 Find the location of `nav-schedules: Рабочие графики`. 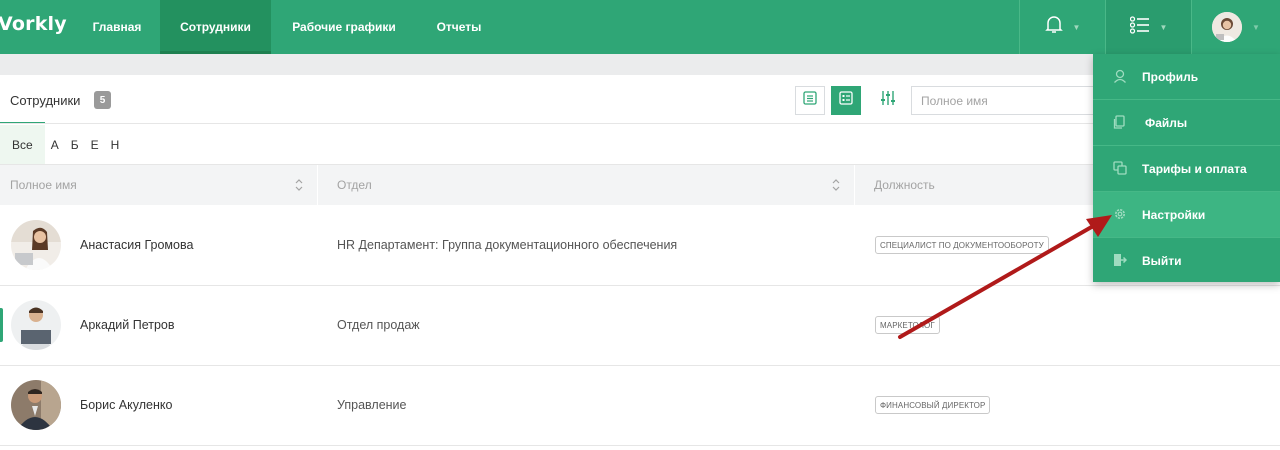

nav-schedules: Рабочие графики is located at coordinates (344, 27).